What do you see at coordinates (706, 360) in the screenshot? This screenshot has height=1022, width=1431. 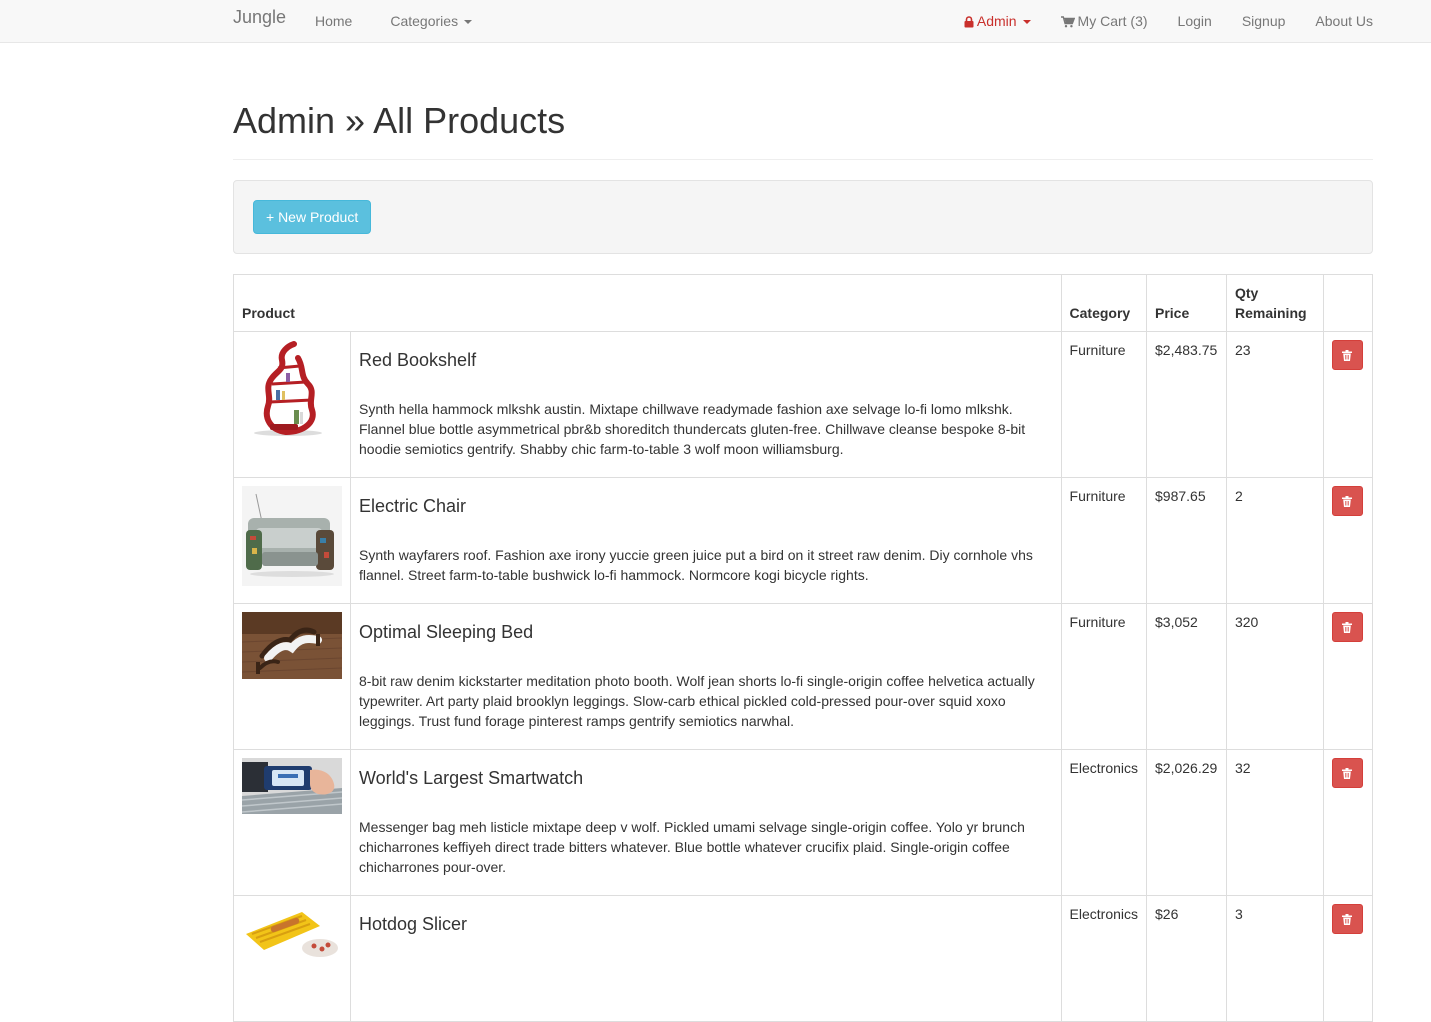 I see `product-name: Red Bookshelf` at bounding box center [706, 360].